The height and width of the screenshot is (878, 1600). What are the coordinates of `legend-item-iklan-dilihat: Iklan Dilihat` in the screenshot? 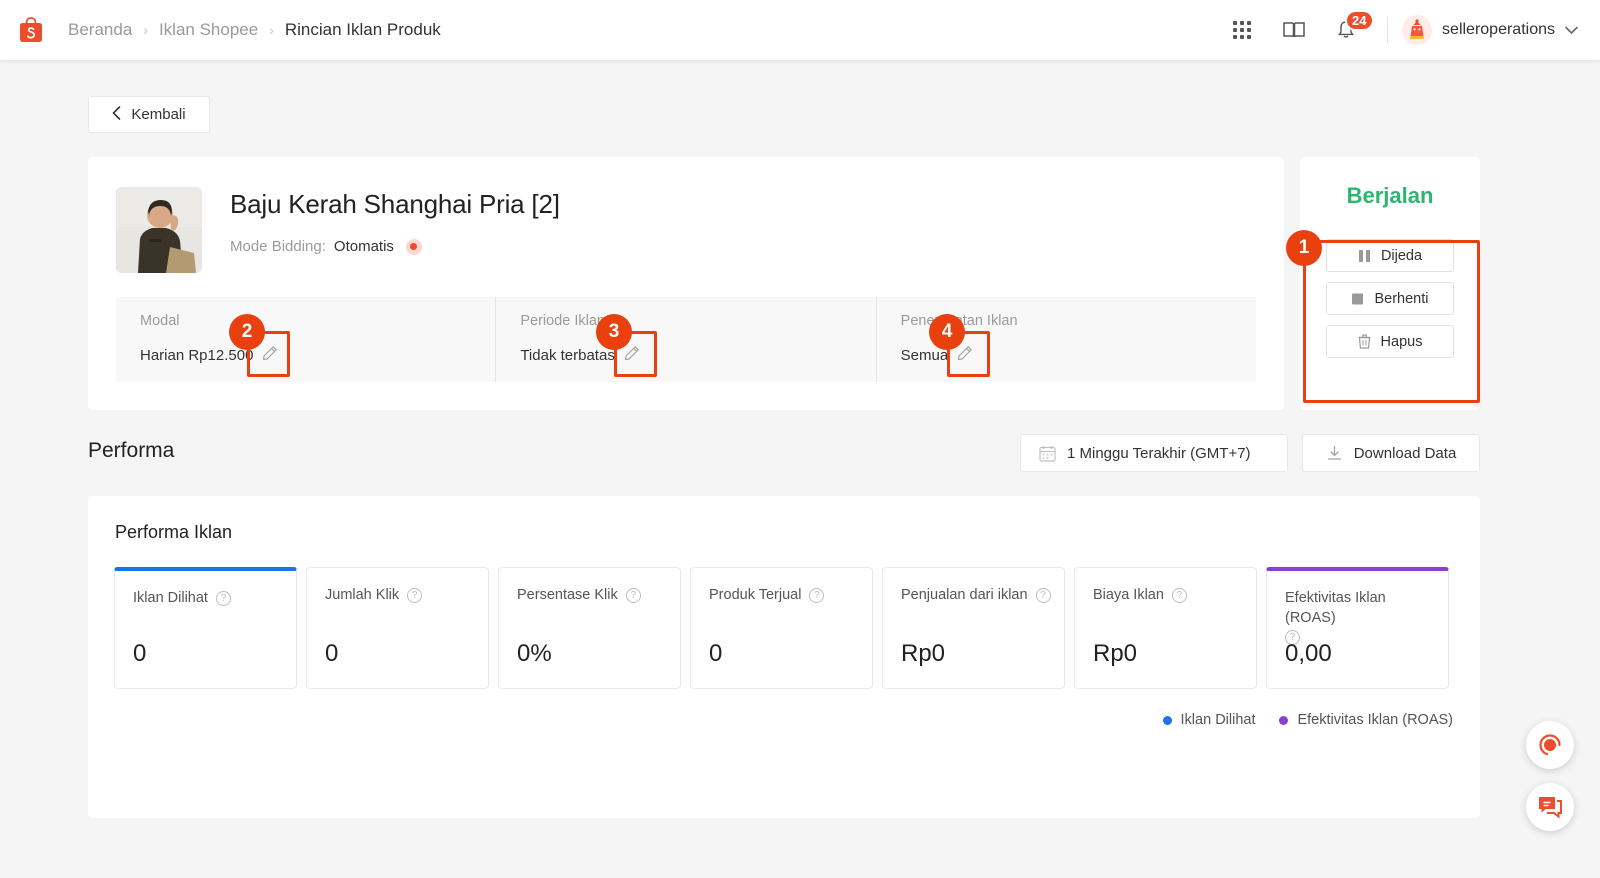 It's located at (1209, 720).